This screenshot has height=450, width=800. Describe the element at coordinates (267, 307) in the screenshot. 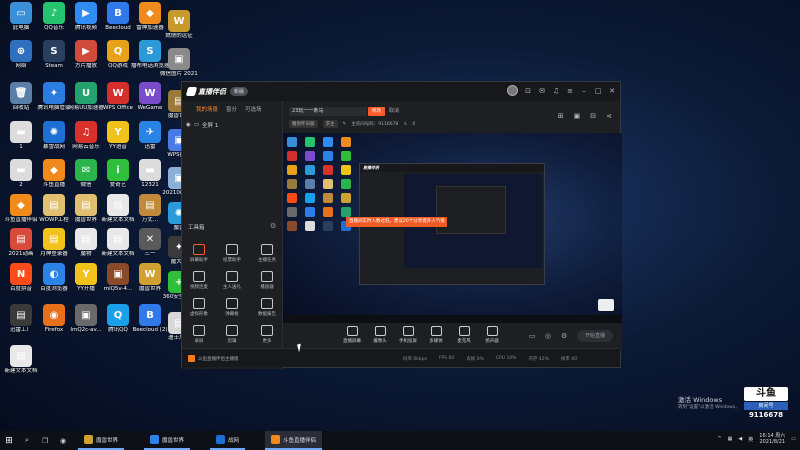

I see `tool-item: 数据报告` at that location.